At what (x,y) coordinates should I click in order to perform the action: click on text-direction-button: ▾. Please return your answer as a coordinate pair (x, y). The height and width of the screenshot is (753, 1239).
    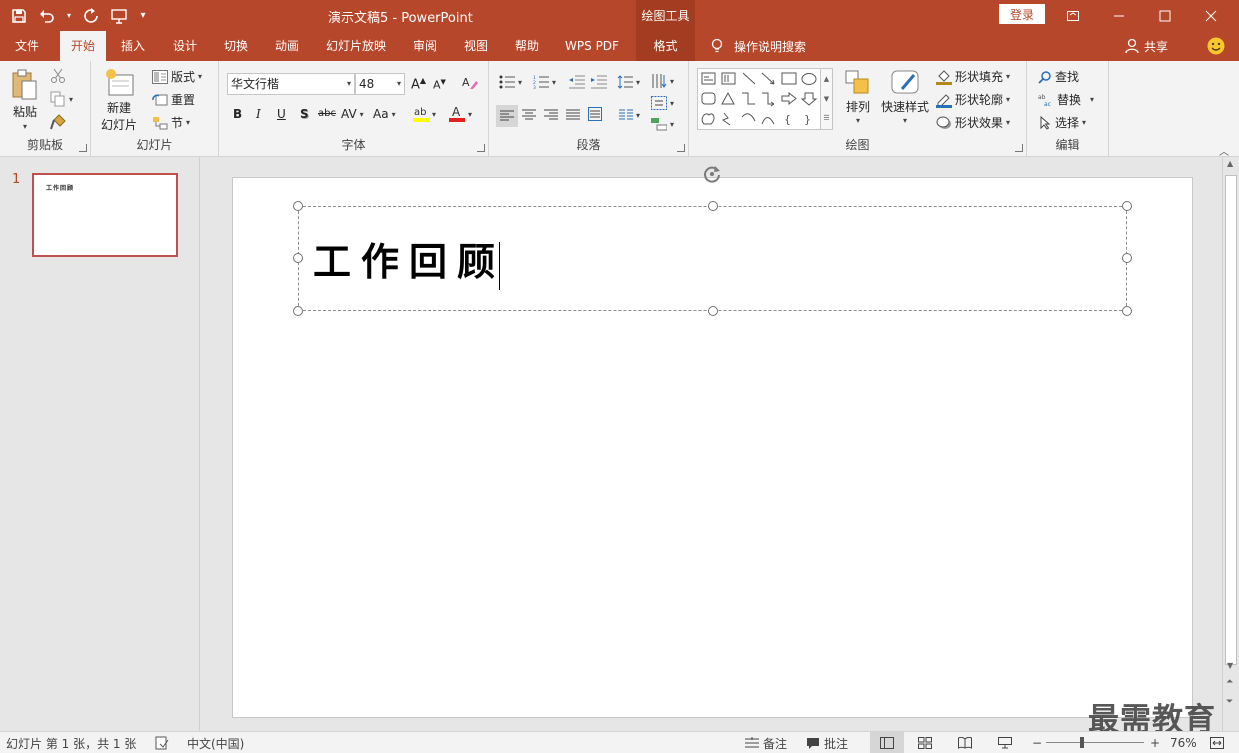
    Looking at the image, I should click on (662, 81).